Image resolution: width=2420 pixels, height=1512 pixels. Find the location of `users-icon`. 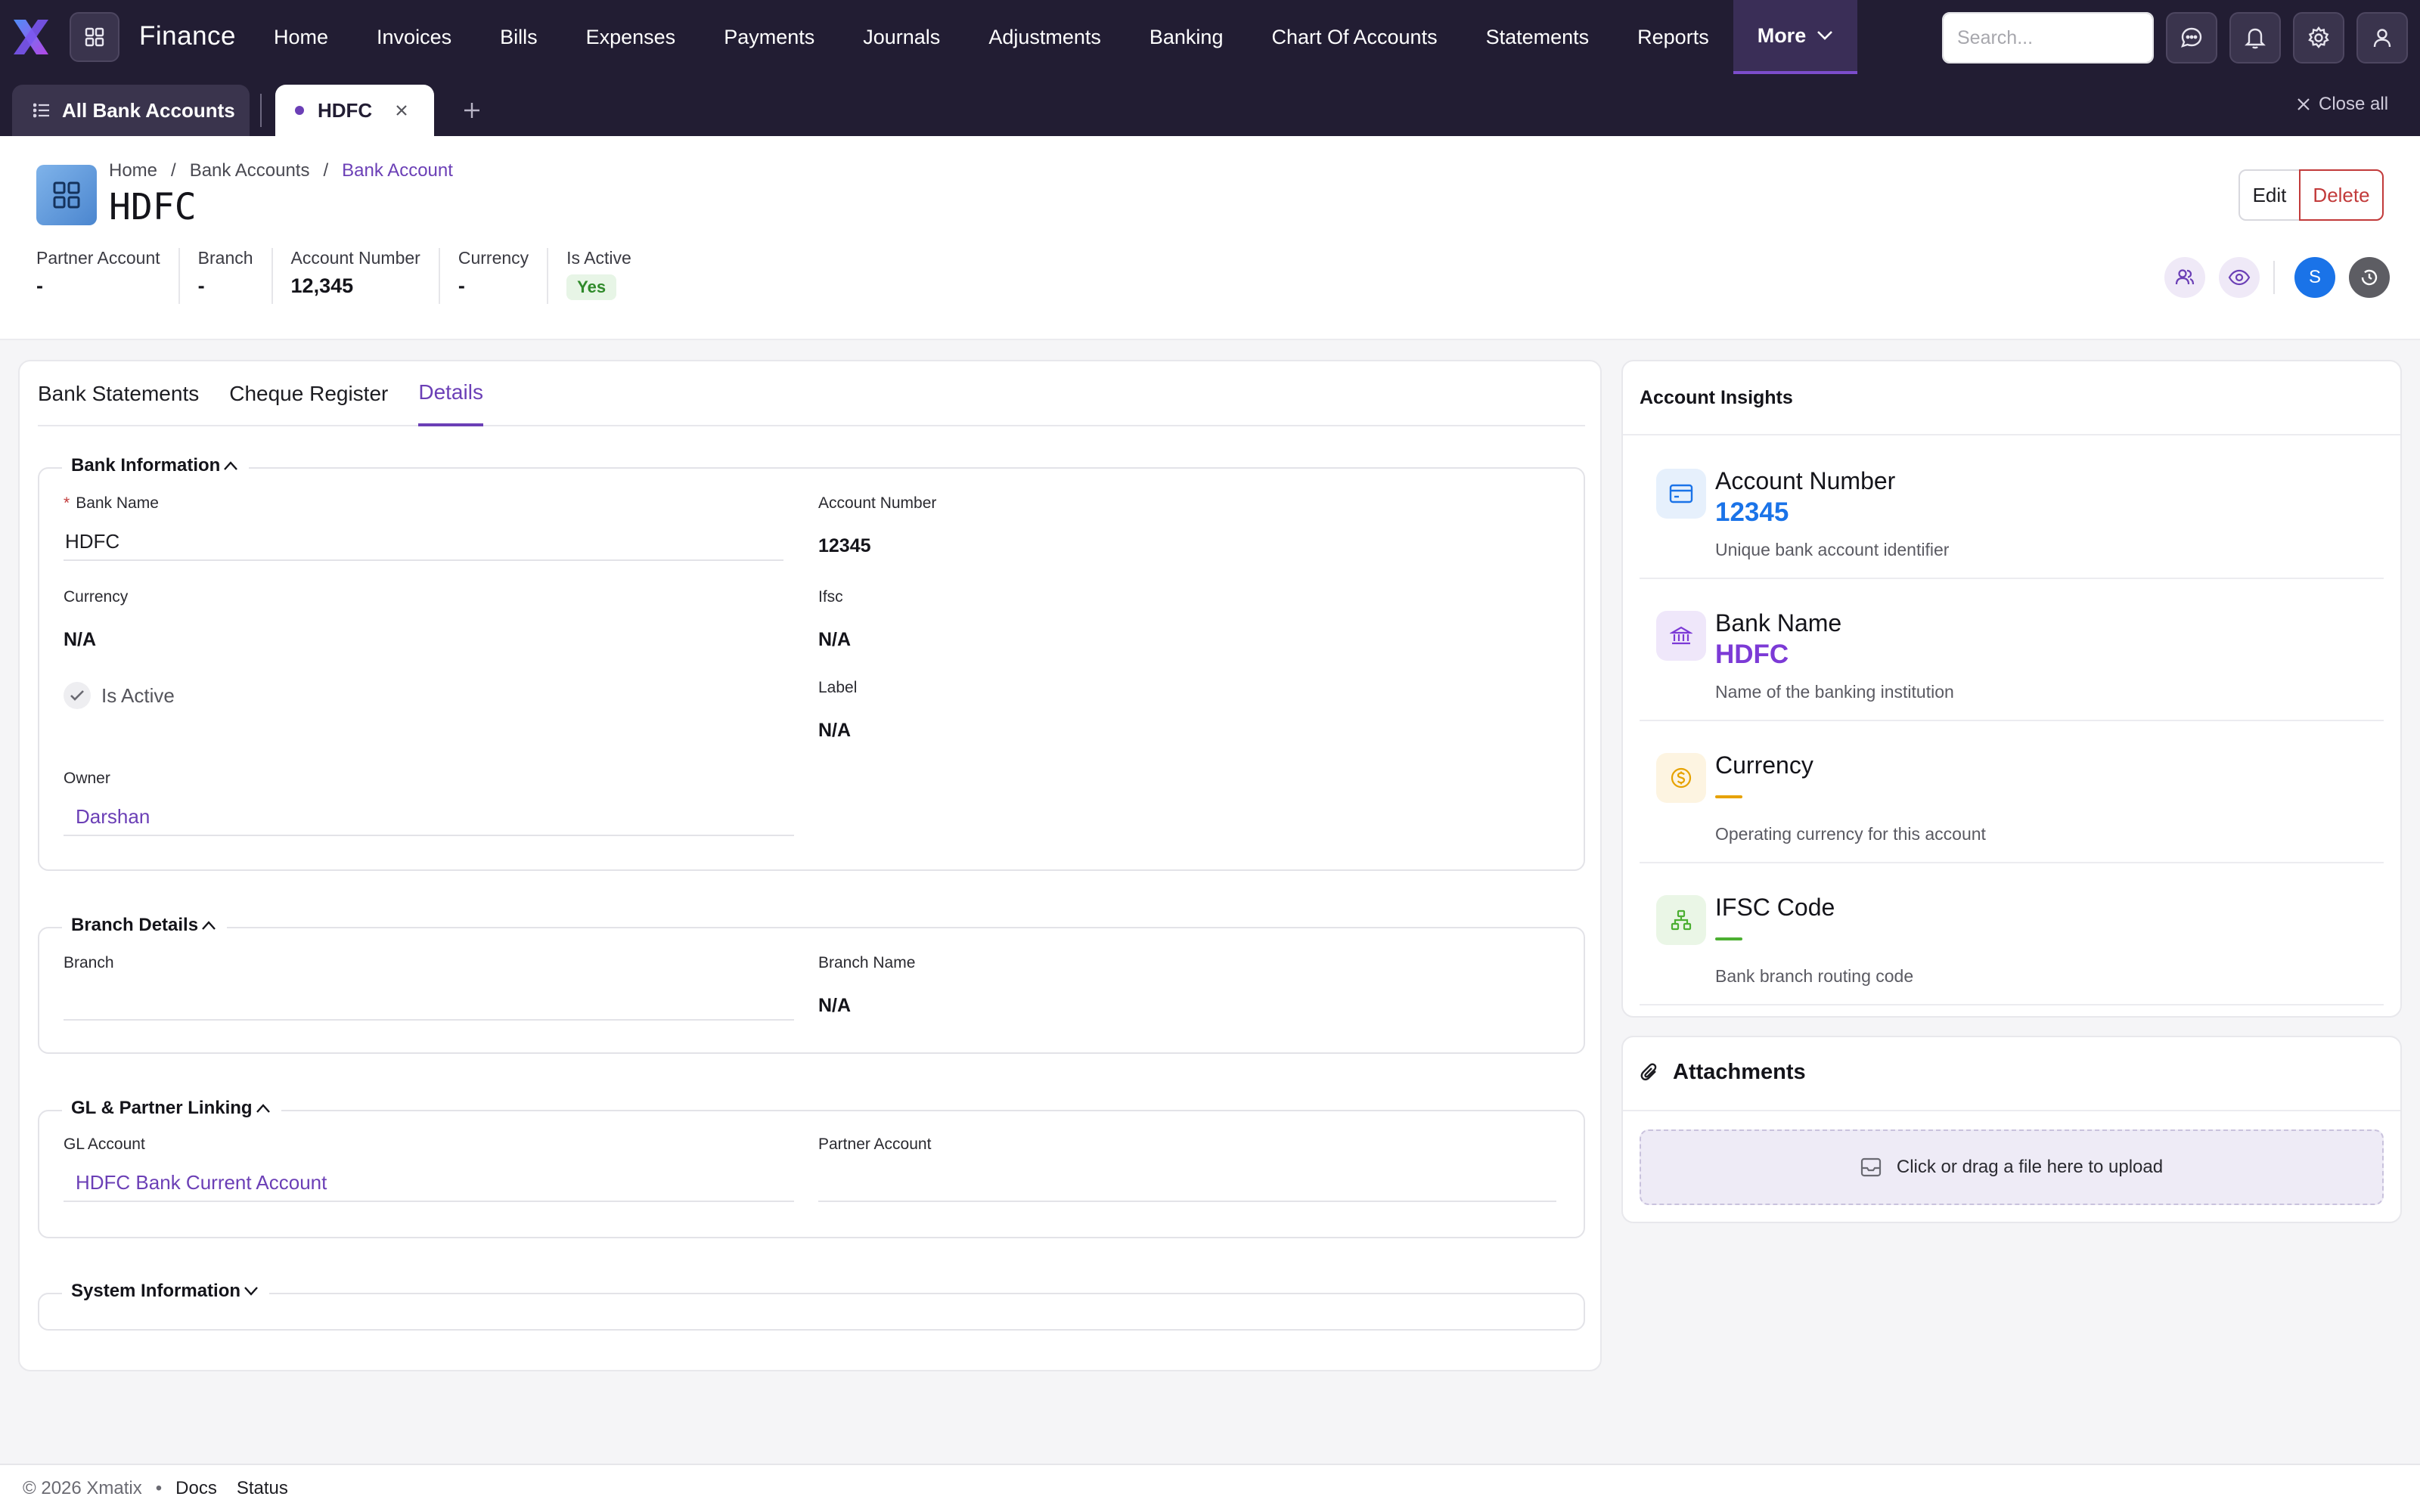

users-icon is located at coordinates (2185, 277).